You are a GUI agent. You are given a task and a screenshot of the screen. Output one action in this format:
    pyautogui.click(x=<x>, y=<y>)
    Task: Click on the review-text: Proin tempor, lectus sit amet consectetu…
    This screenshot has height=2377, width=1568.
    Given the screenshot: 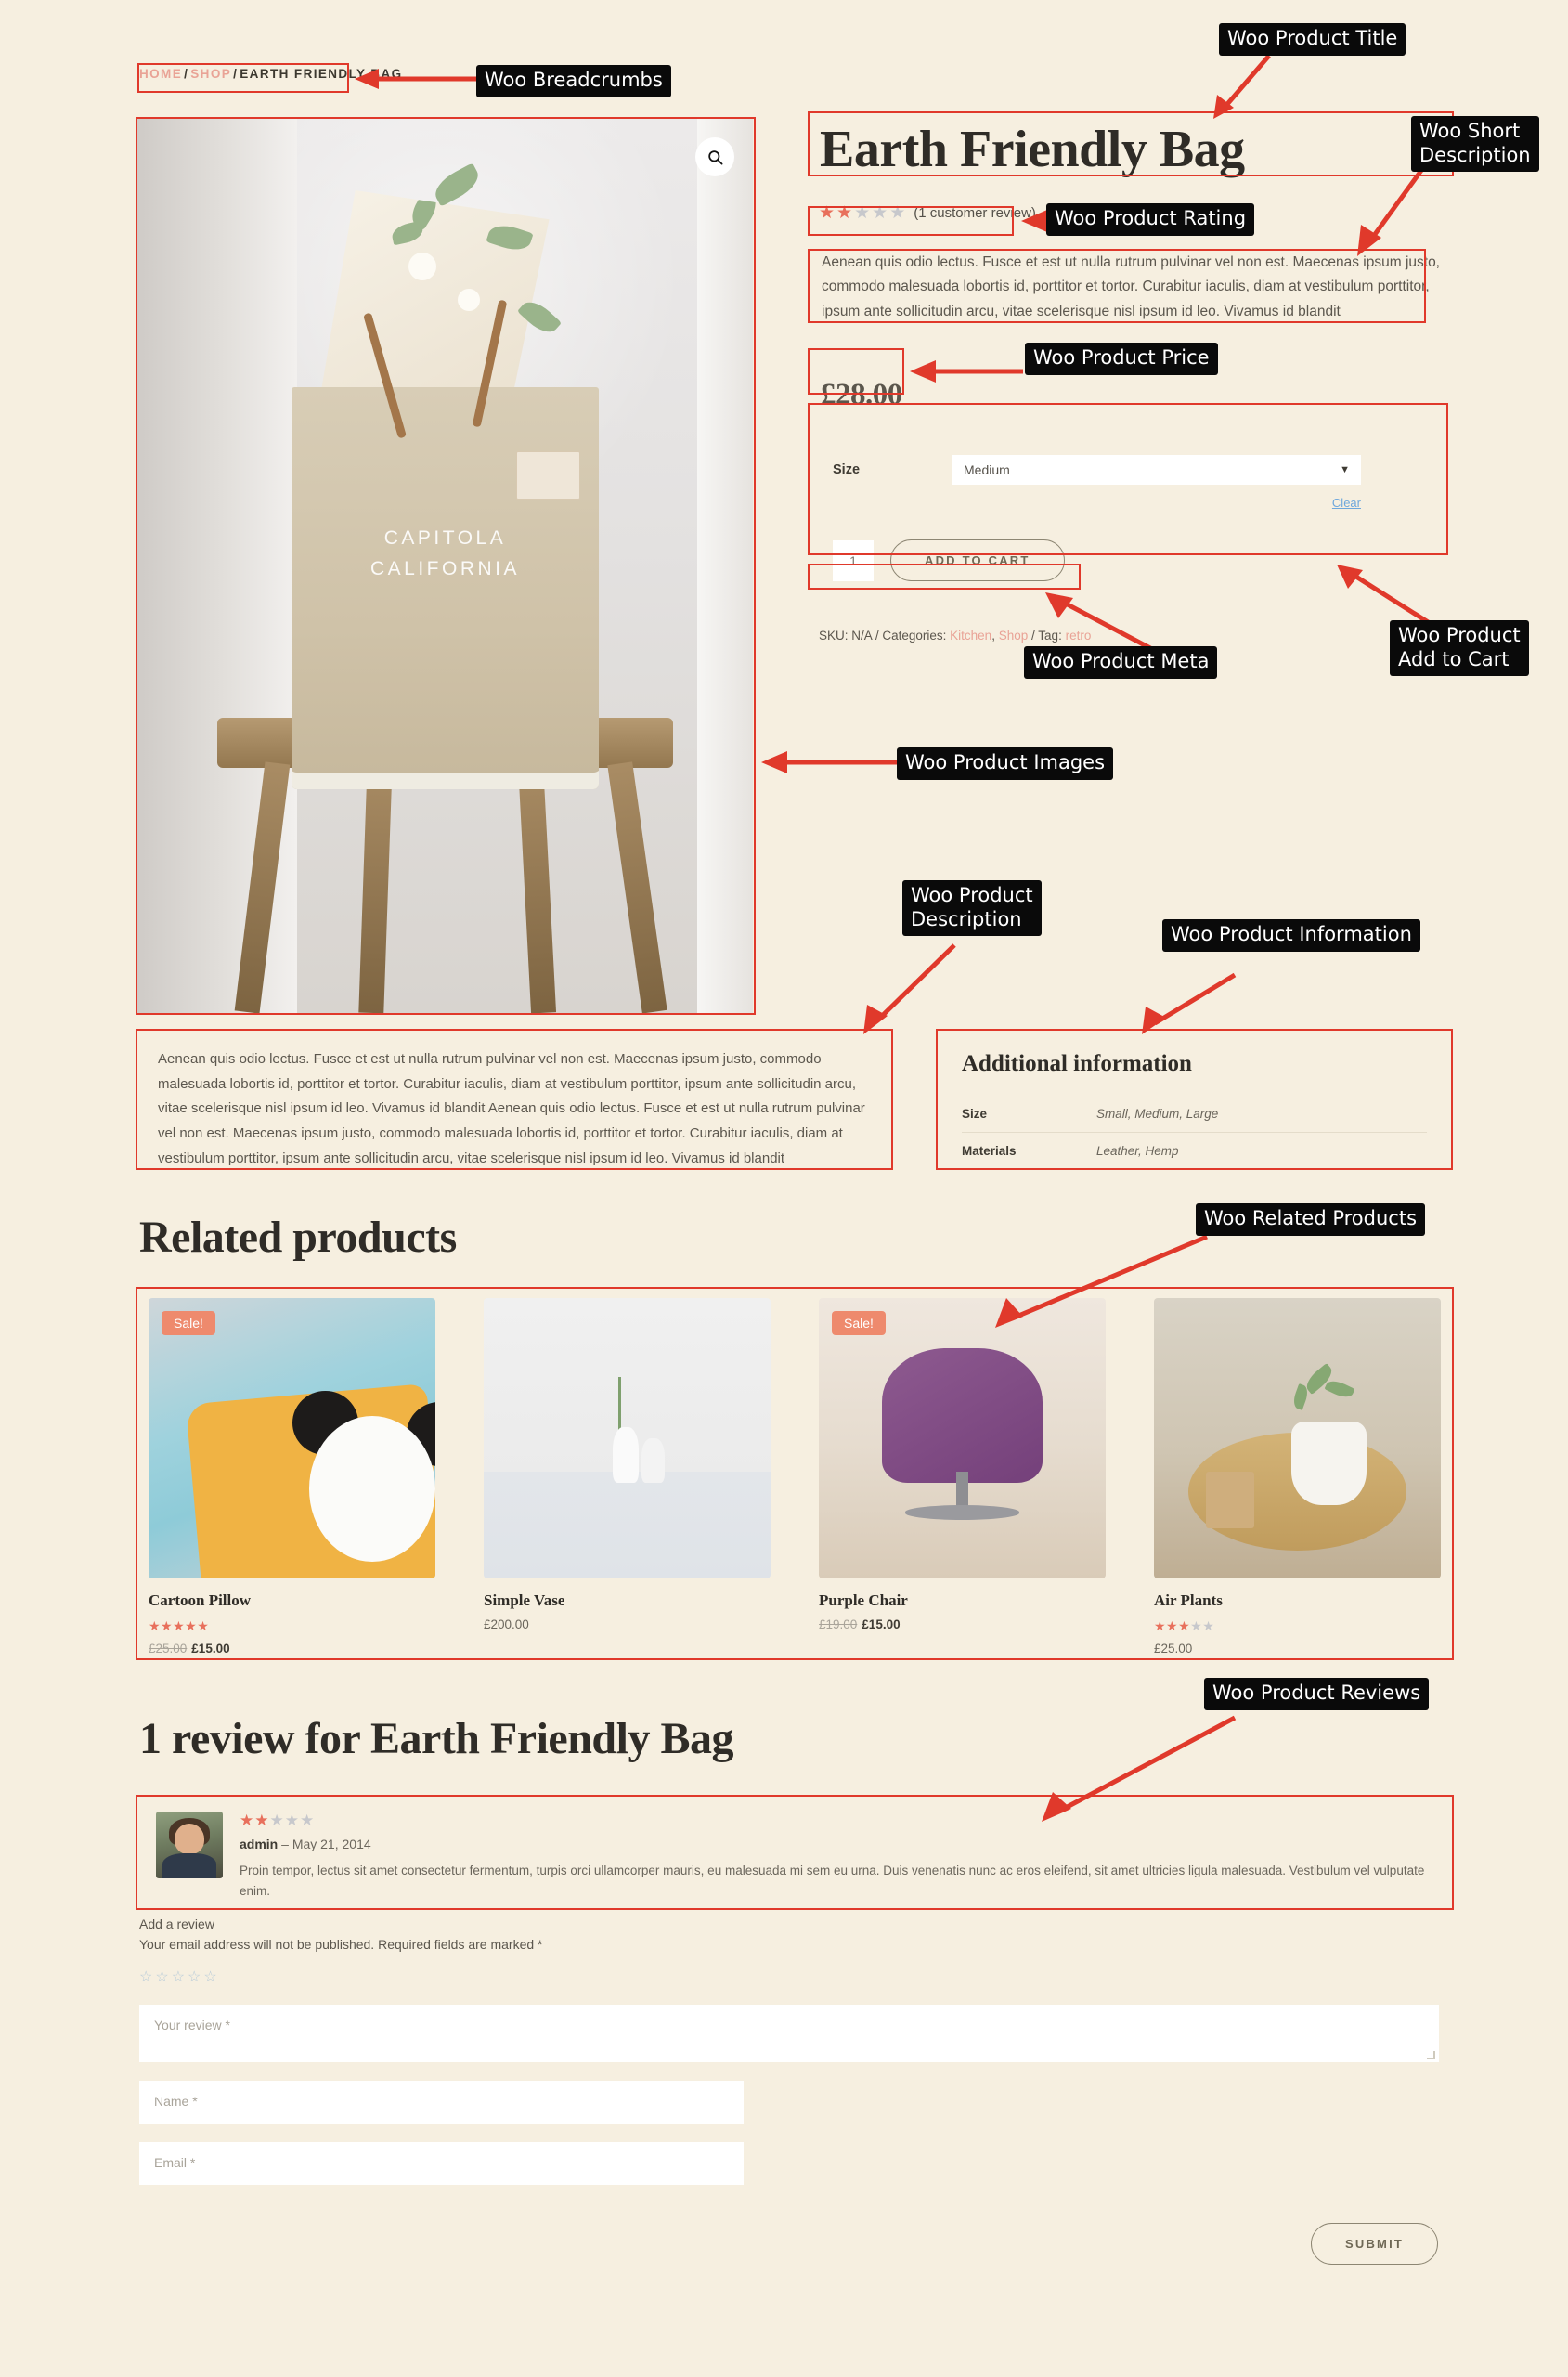 What is the action you would take?
    pyautogui.click(x=832, y=1881)
    